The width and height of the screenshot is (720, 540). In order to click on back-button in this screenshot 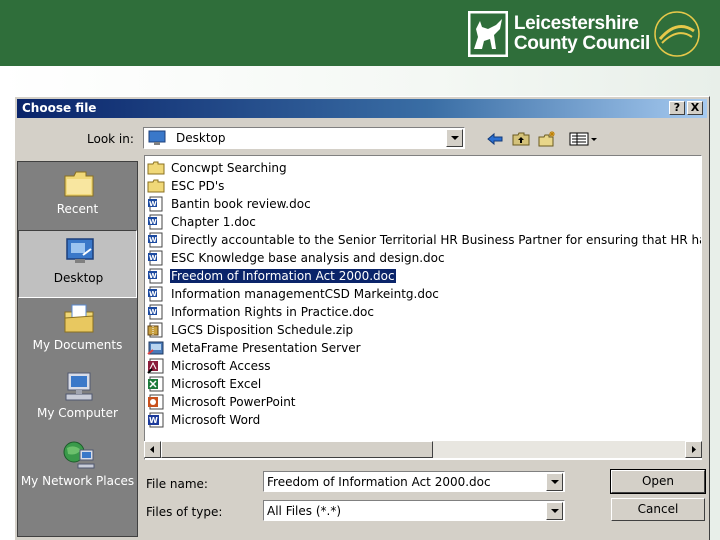, I will do `click(495, 139)`.